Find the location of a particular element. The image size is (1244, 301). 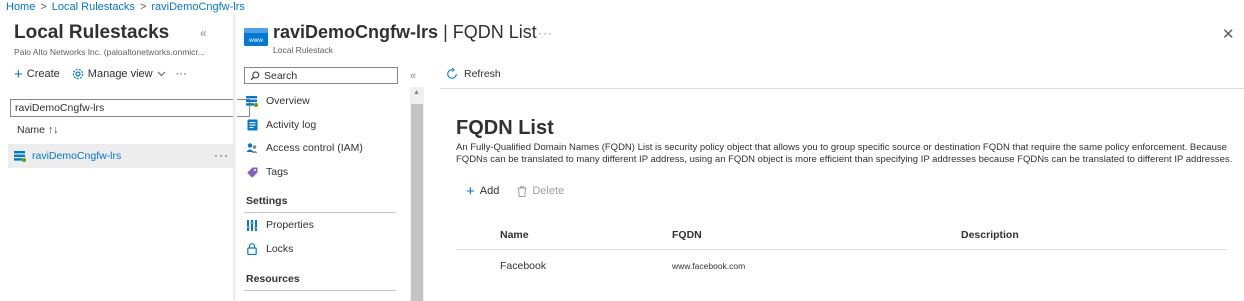

breadcrumb-home: Home is located at coordinates (20, 7).